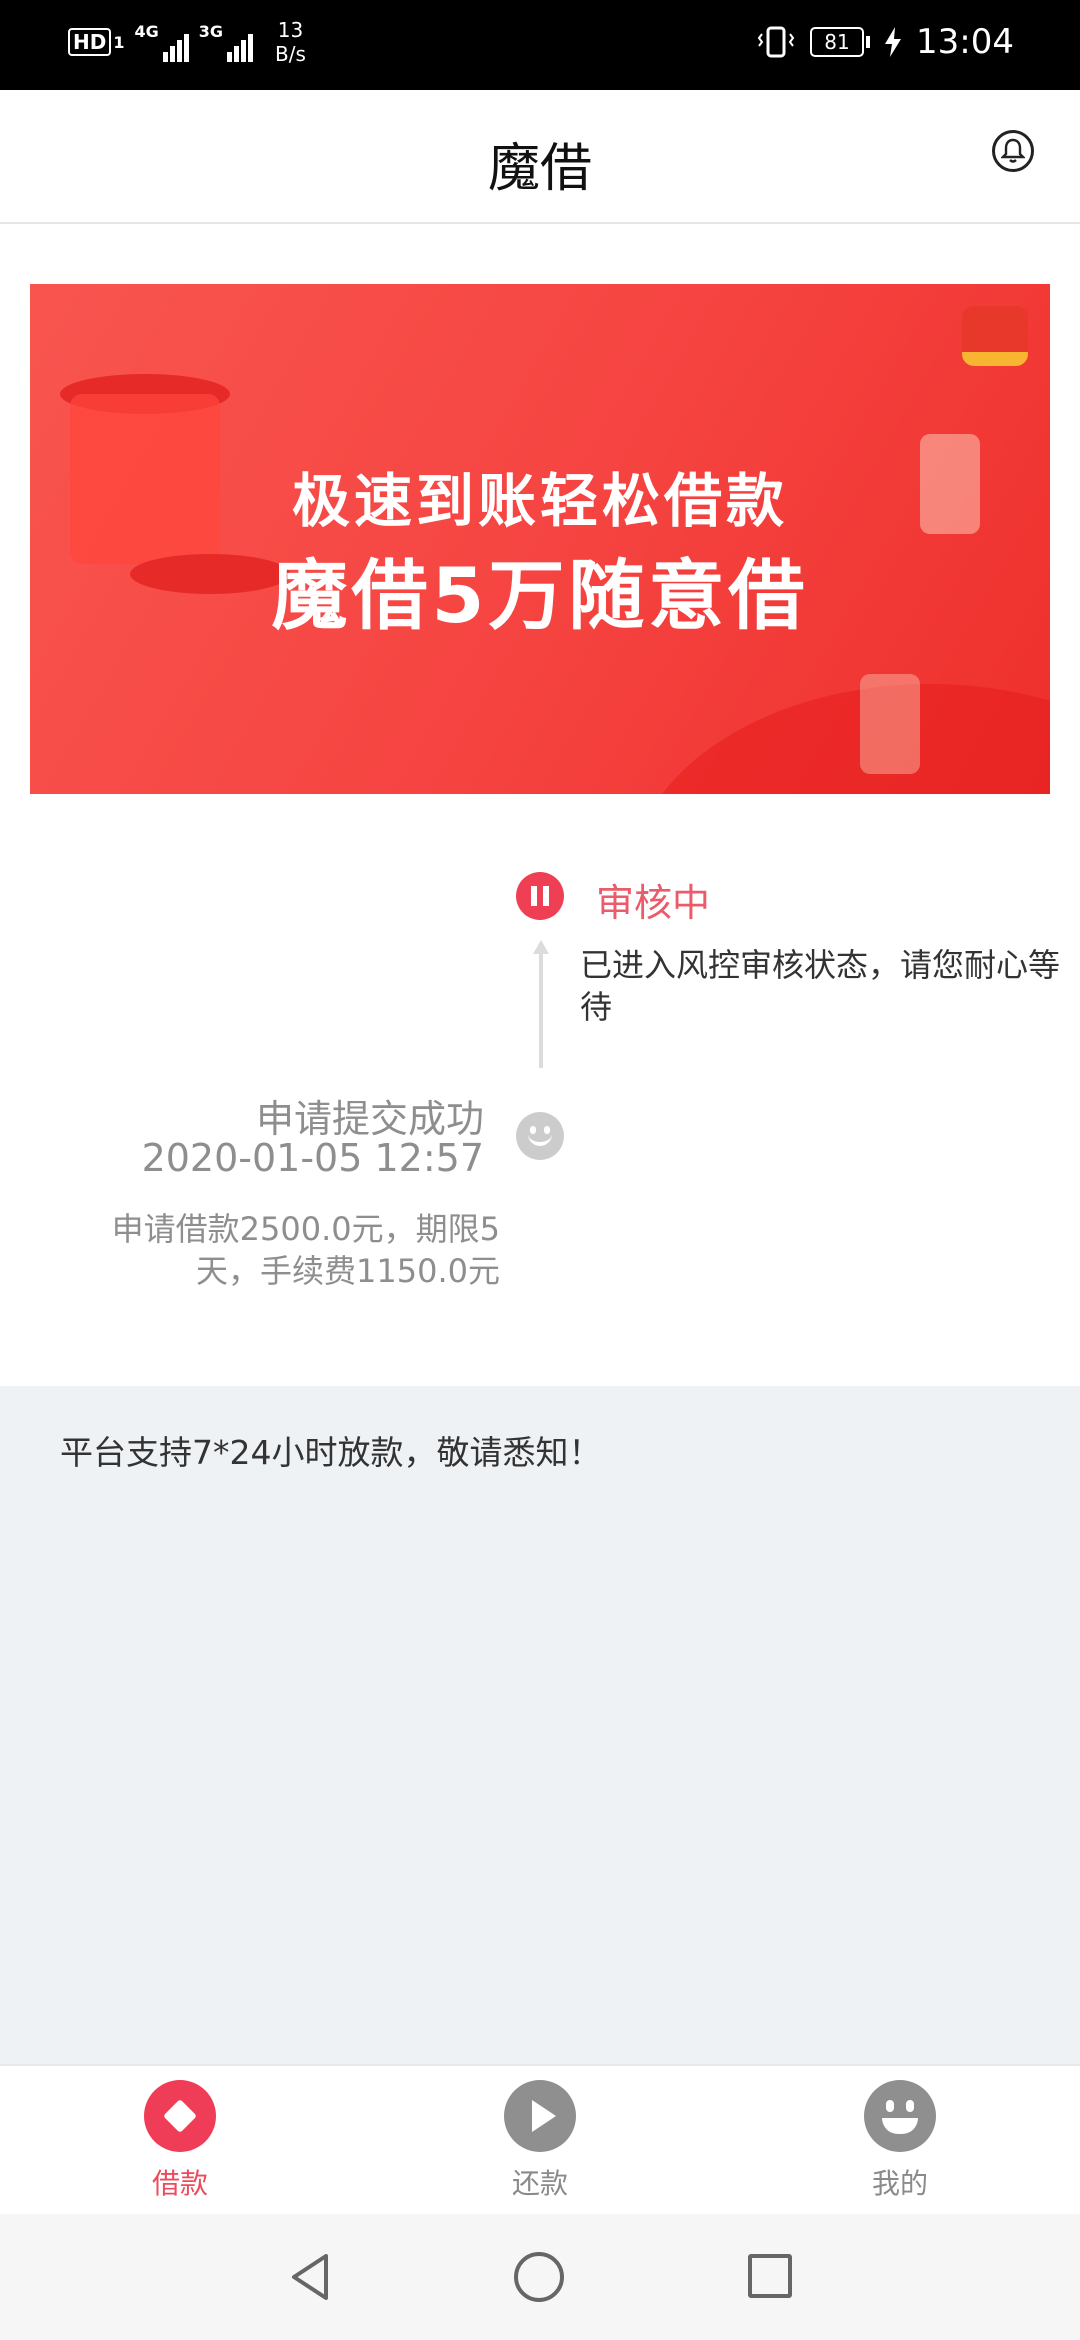 Image resolution: width=1080 pixels, height=2340 pixels. I want to click on app-header: 魔借, so click(540, 157).